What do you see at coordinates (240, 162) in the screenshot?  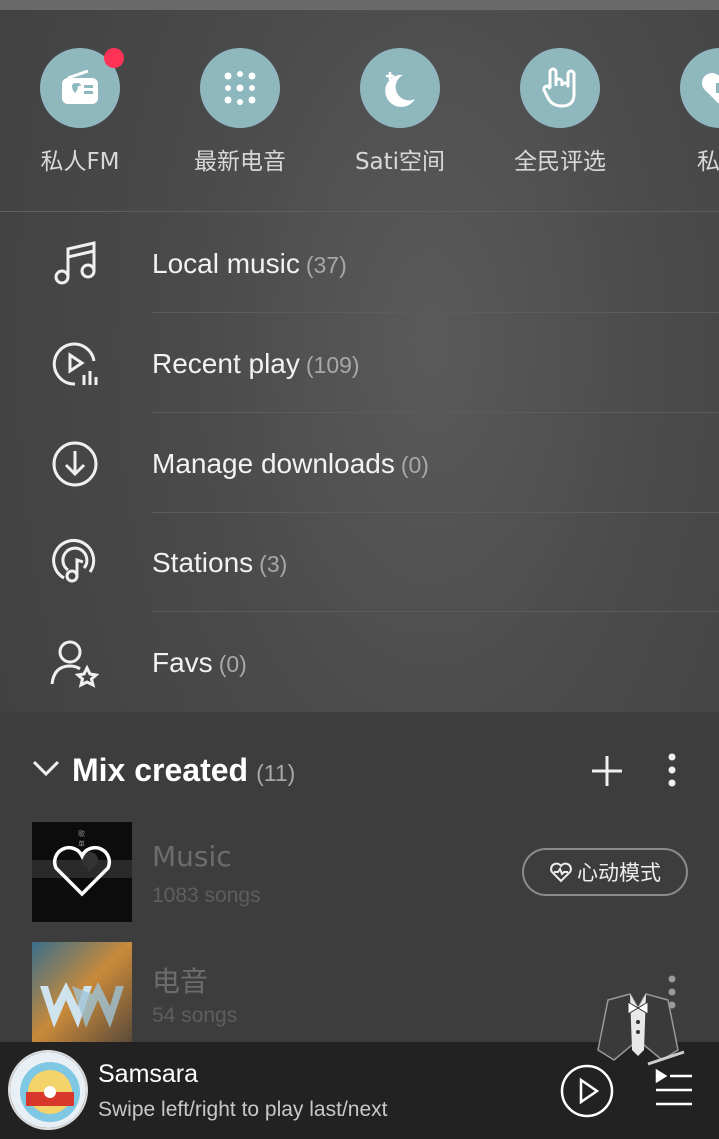 I see `shortcut-label: 最新电音` at bounding box center [240, 162].